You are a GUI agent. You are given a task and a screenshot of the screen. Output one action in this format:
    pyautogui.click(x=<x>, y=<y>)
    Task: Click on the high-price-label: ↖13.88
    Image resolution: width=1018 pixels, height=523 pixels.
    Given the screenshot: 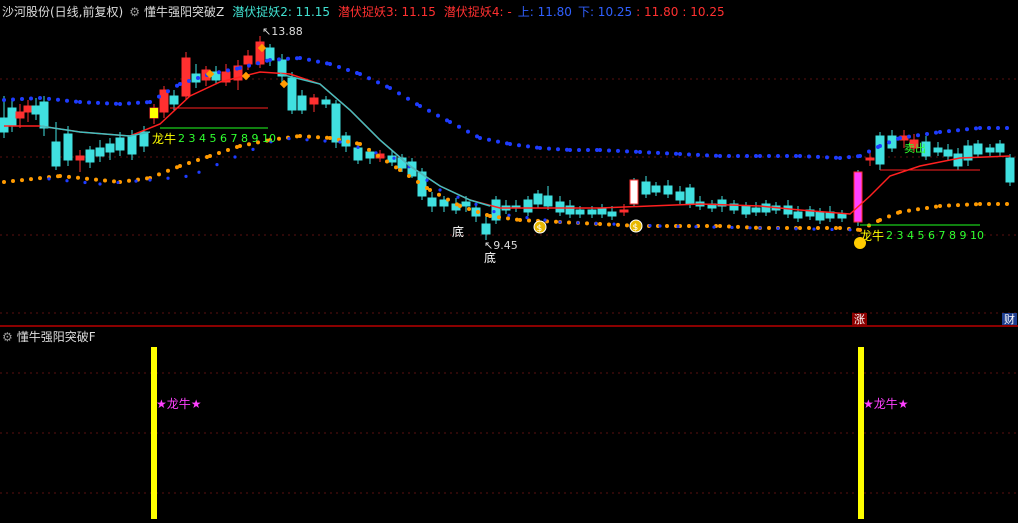 What is the action you would take?
    pyautogui.click(x=282, y=31)
    